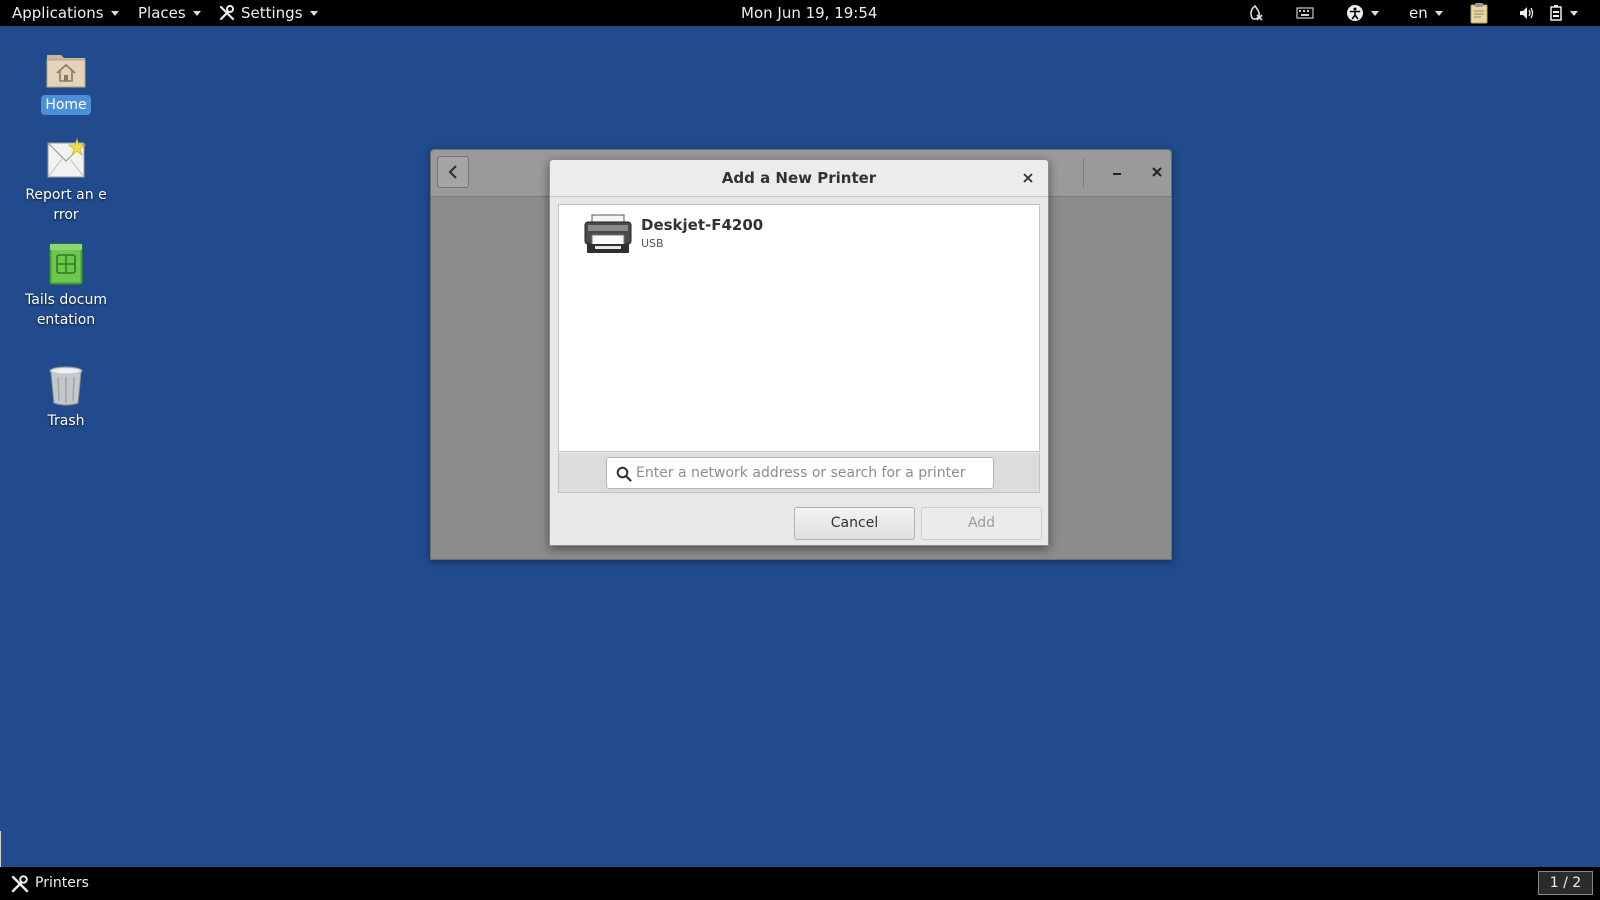 Image resolution: width=1600 pixels, height=900 pixels. What do you see at coordinates (1418, 13) in the screenshot?
I see `language-label: en` at bounding box center [1418, 13].